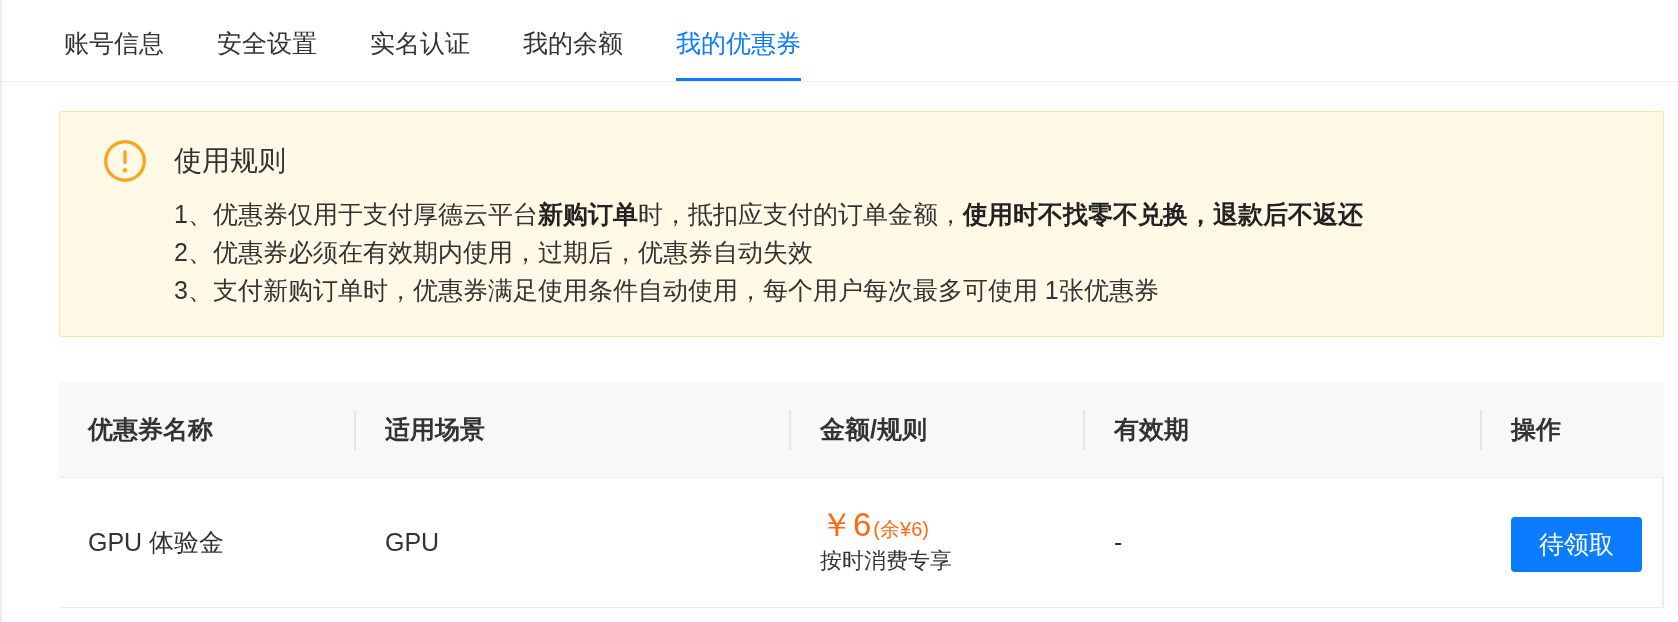 Image resolution: width=1678 pixels, height=622 pixels. What do you see at coordinates (1151, 429) in the screenshot?
I see `column-header: 有效期` at bounding box center [1151, 429].